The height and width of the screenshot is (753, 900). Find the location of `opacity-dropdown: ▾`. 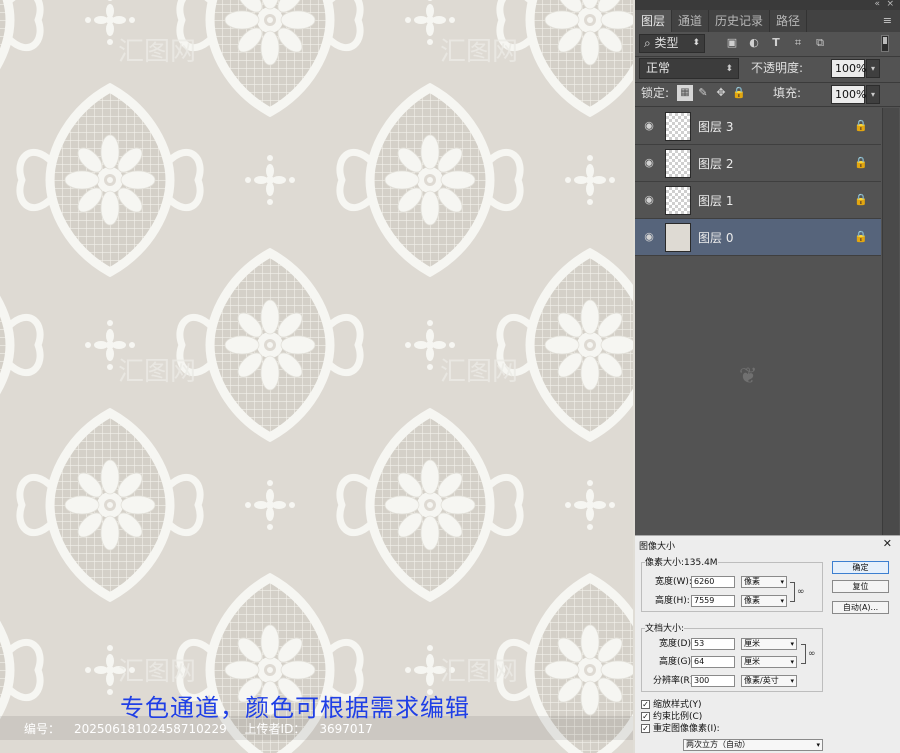

opacity-dropdown: ▾ is located at coordinates (873, 68).